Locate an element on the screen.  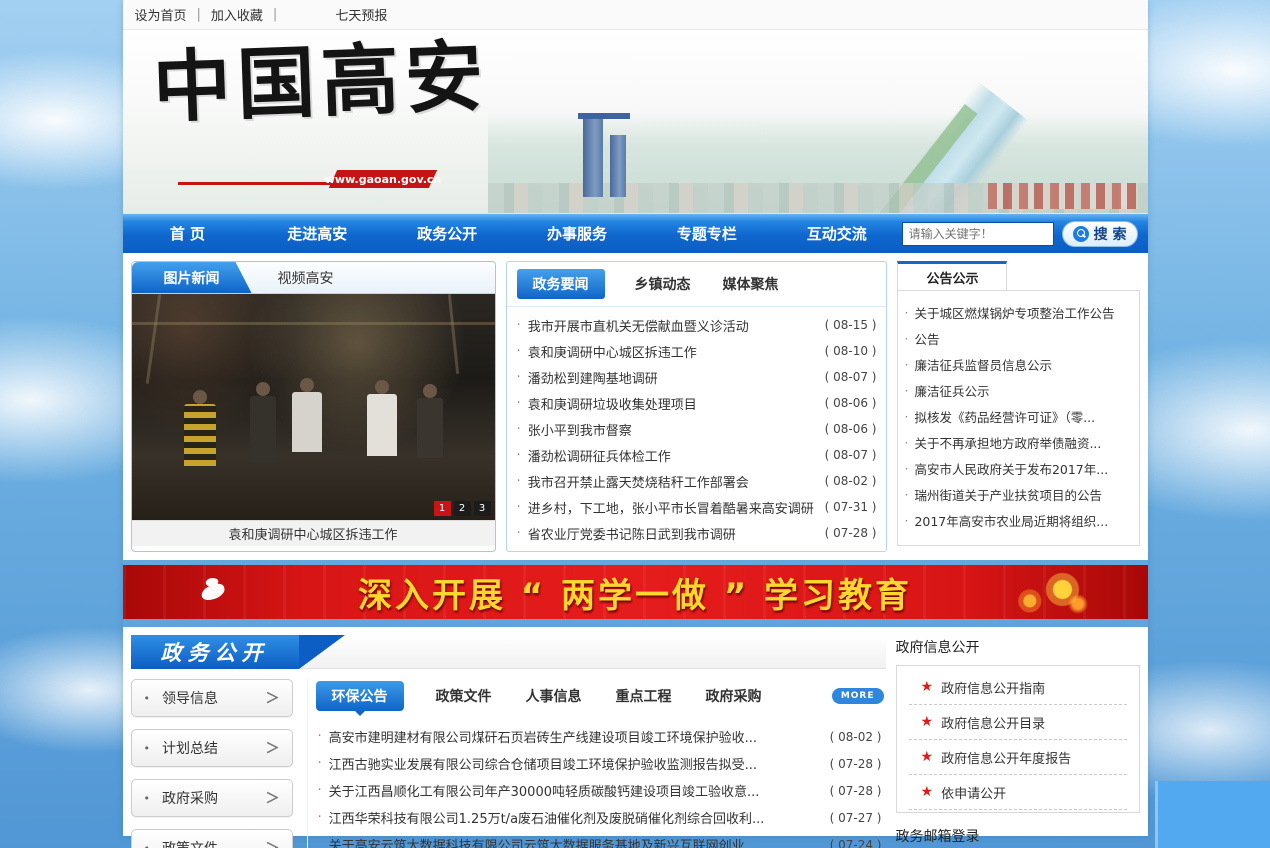
news-title: 省农业厅党委书记陈日武到我市调研 is located at coordinates (631, 535).